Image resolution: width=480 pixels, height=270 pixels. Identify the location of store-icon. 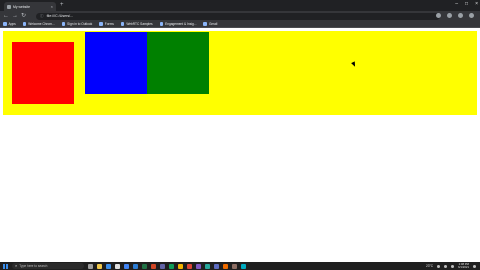
(117, 266).